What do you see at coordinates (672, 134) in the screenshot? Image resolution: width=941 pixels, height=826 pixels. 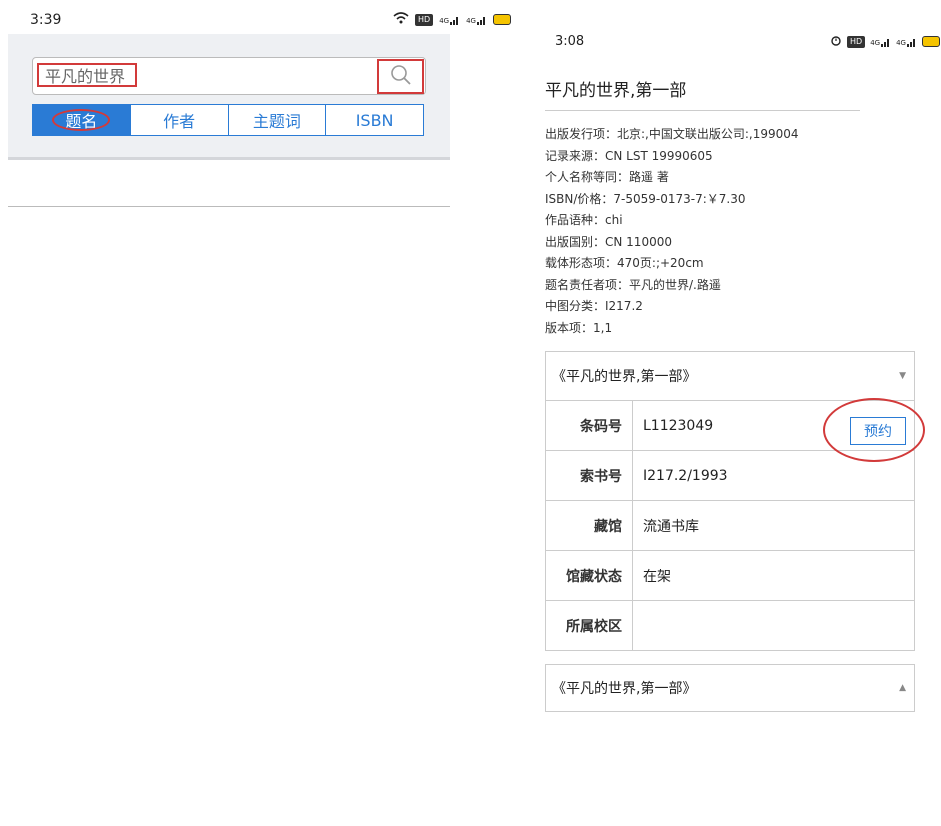 I see `meta-publisher: 出版发行项：北京:,中国文联出版公司:,199004` at bounding box center [672, 134].